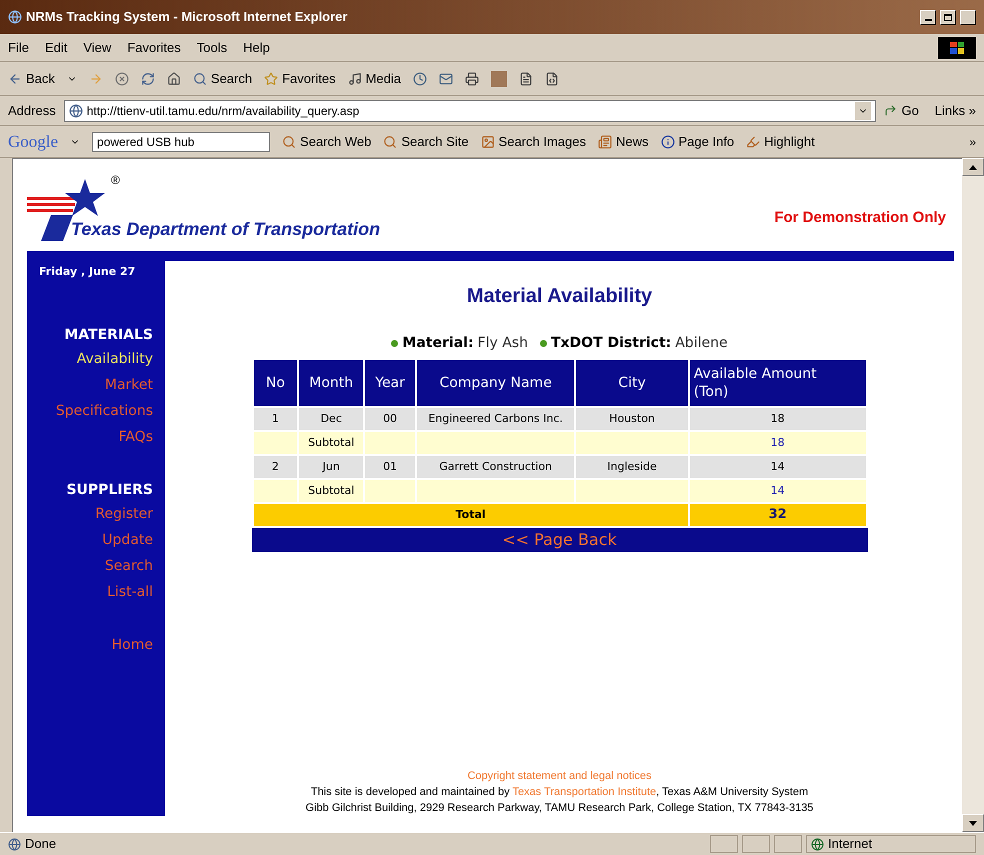 The height and width of the screenshot is (855, 984). What do you see at coordinates (817, 844) in the screenshot?
I see `globe-icon` at bounding box center [817, 844].